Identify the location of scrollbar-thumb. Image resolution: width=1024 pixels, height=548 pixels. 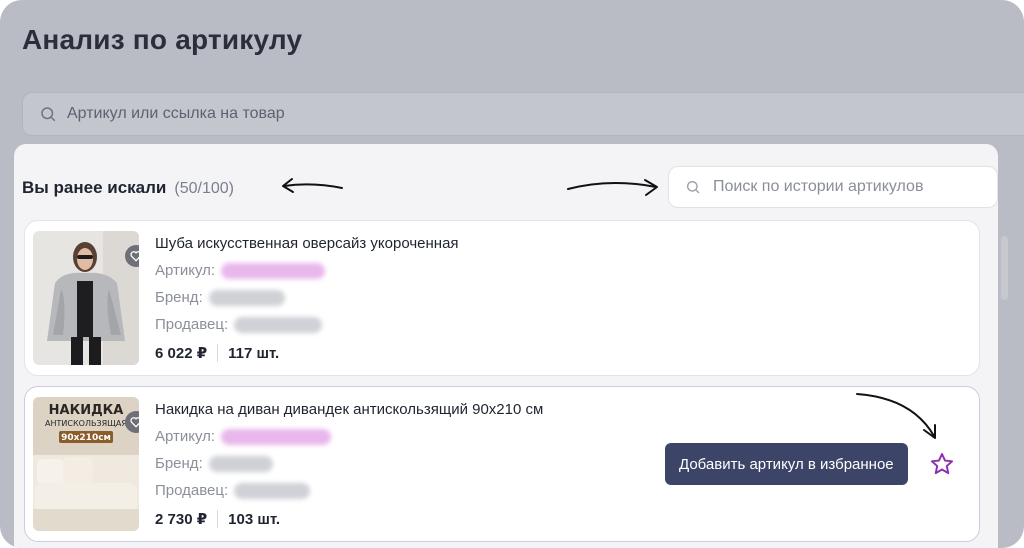
(1004, 268).